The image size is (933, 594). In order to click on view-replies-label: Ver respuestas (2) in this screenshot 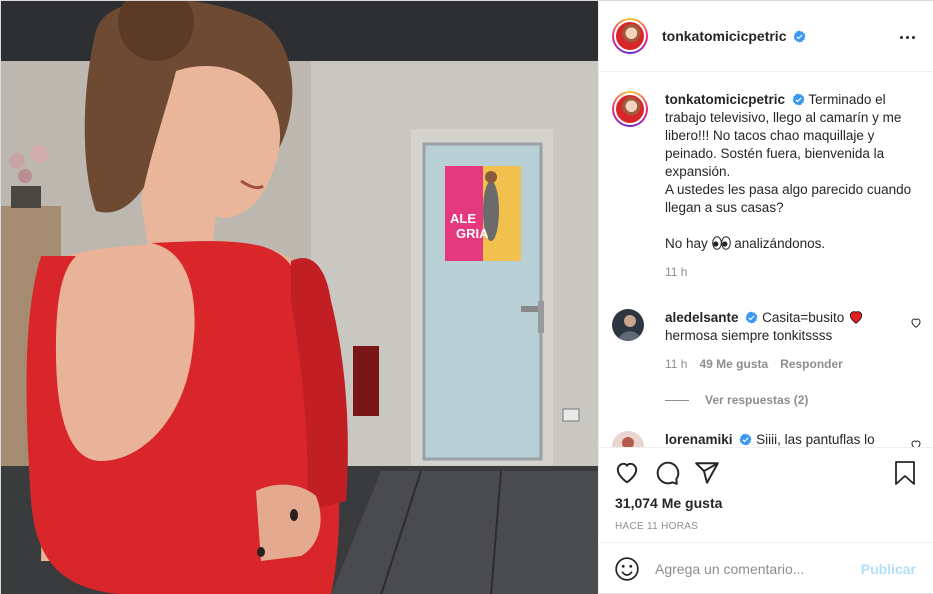, I will do `click(756, 400)`.